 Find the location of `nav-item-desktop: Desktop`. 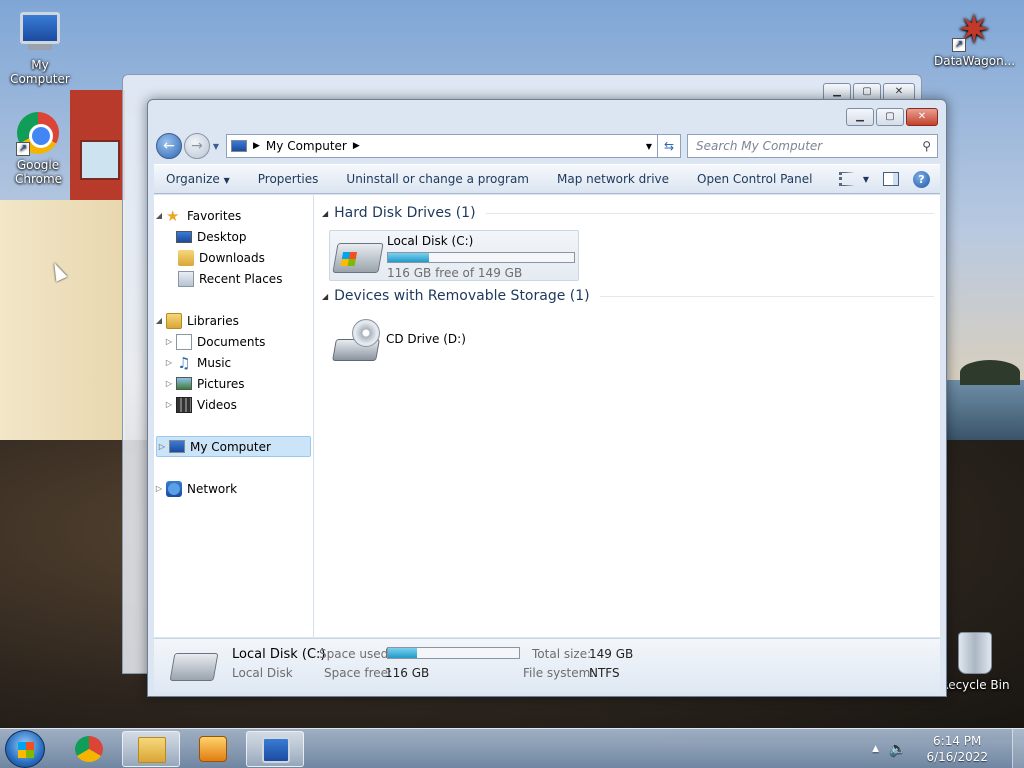

nav-item-desktop: Desktop is located at coordinates (233, 236).